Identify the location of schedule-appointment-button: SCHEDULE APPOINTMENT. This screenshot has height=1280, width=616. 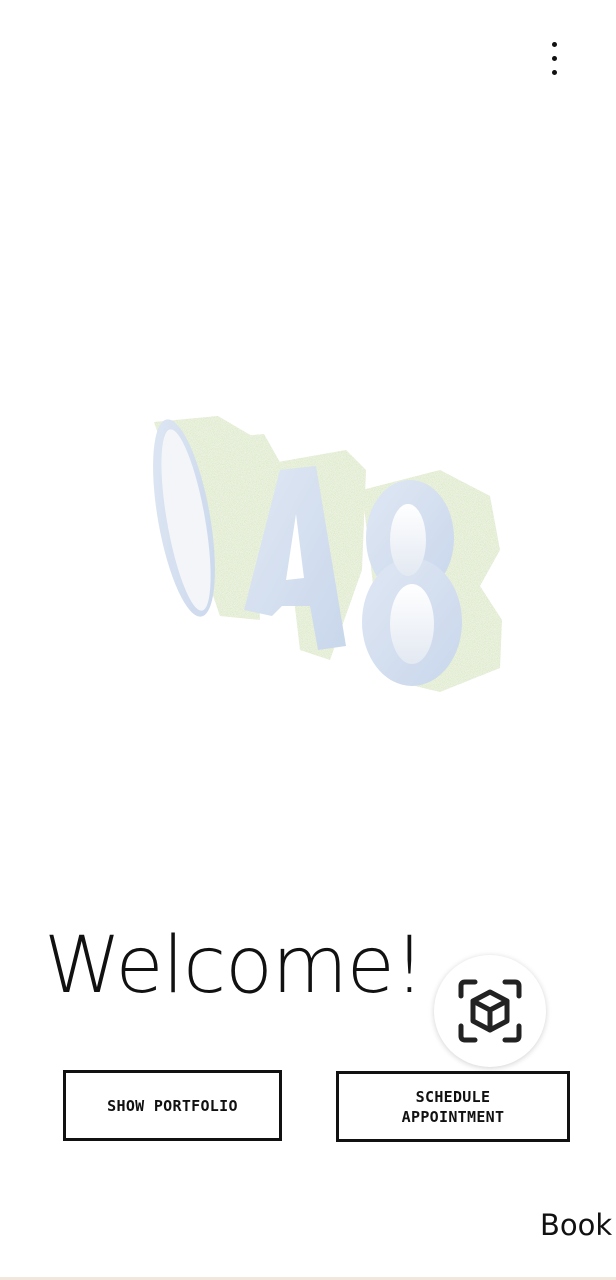
(453, 1106).